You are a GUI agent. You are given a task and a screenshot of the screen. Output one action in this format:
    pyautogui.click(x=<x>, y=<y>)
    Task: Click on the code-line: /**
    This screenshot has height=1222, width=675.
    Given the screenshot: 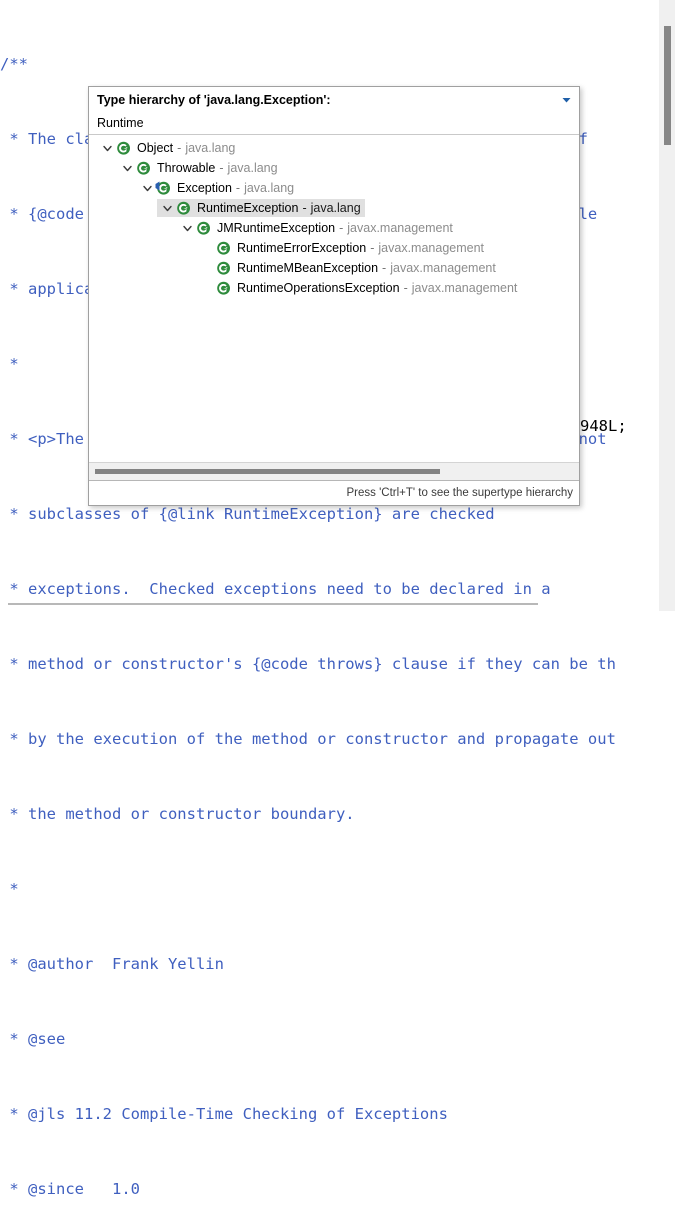 What is the action you would take?
    pyautogui.click(x=14, y=64)
    